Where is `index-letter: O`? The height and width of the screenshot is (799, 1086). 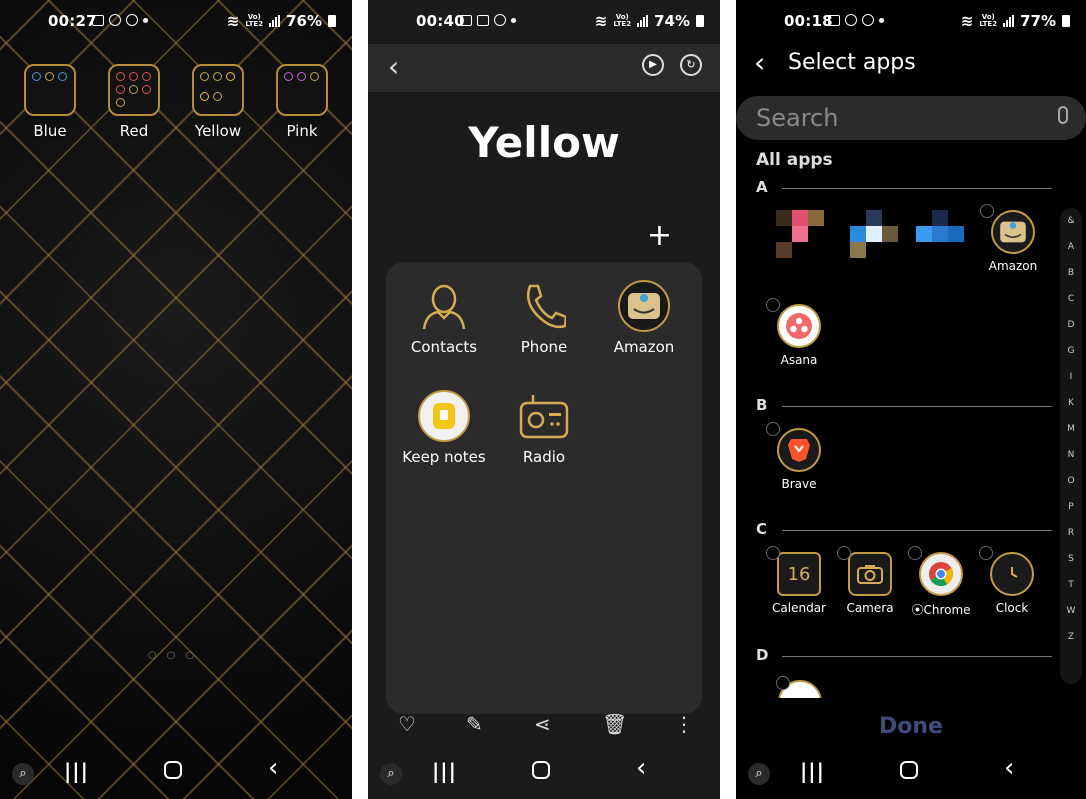
index-letter: O is located at coordinates (1071, 481).